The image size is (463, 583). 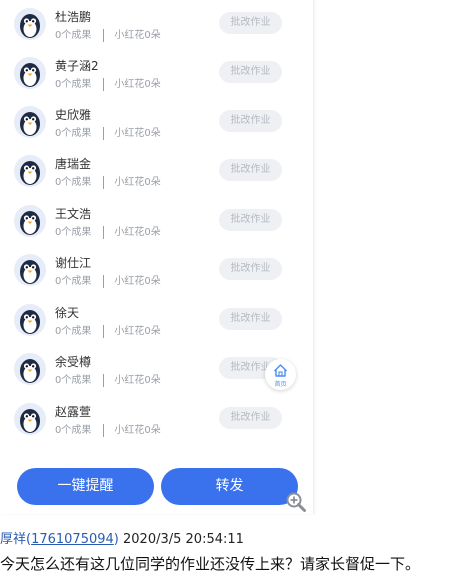 What do you see at coordinates (116, 539) in the screenshot?
I see `comment-author-close: )` at bounding box center [116, 539].